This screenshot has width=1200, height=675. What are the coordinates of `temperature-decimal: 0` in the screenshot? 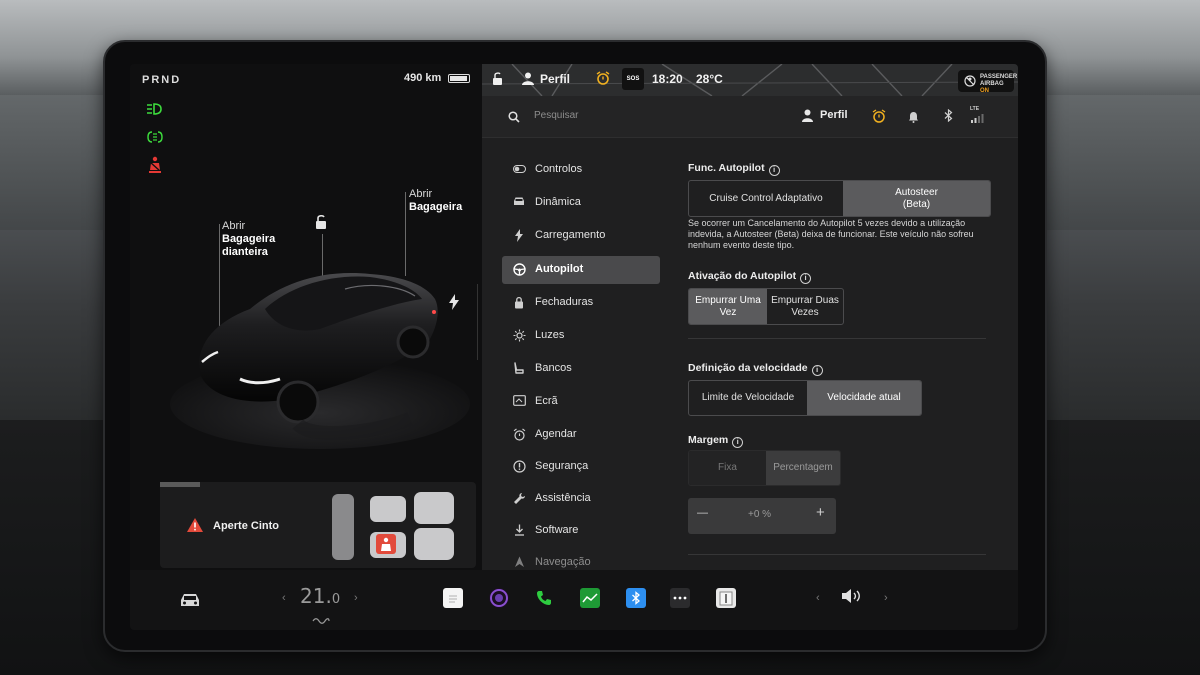 It's located at (336, 599).